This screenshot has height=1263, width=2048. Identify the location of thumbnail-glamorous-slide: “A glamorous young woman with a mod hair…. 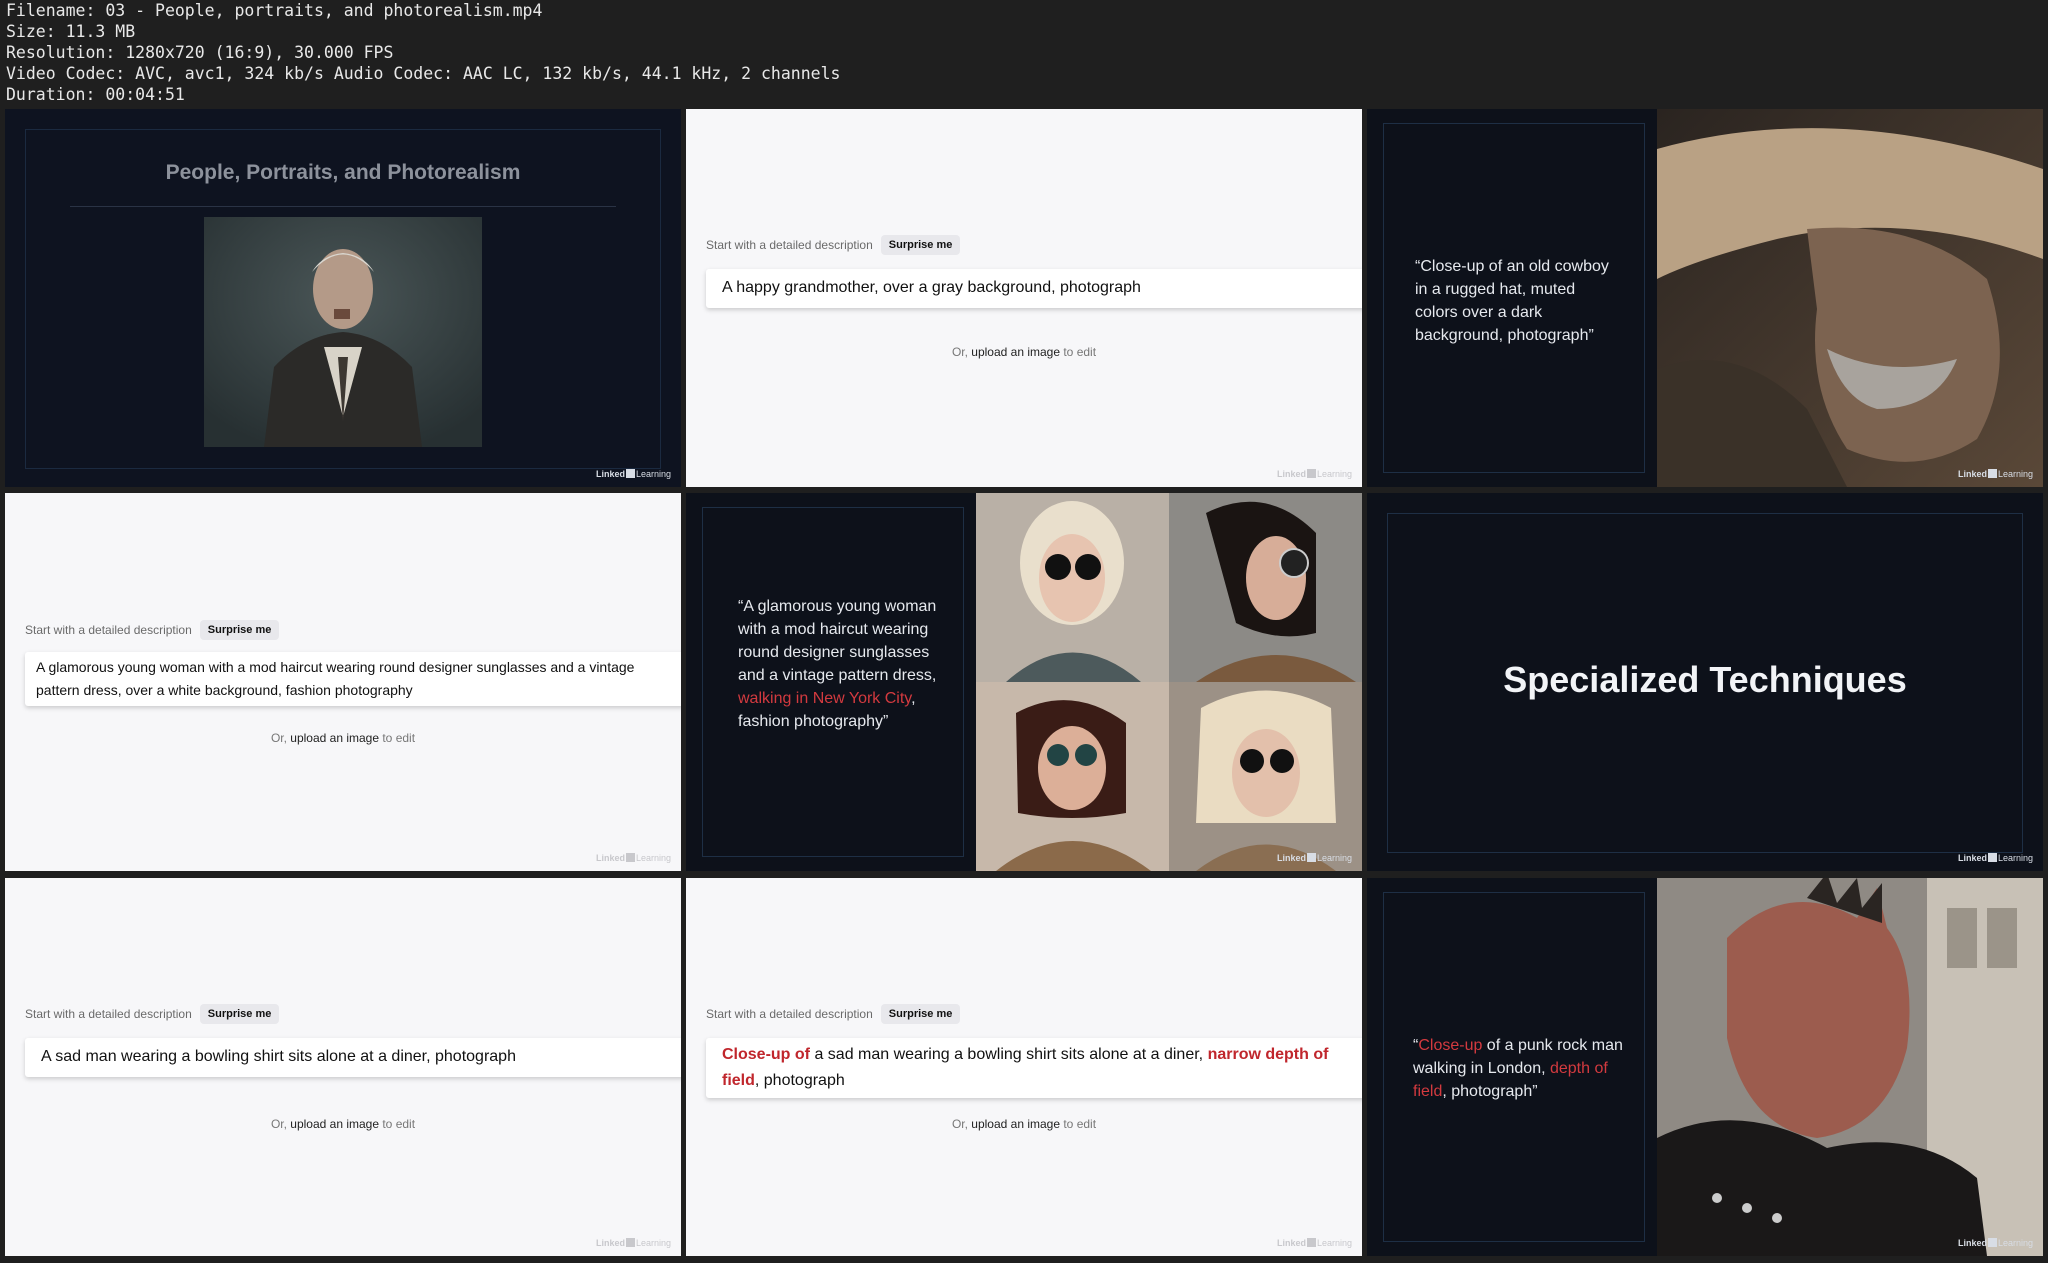
(1024, 682).